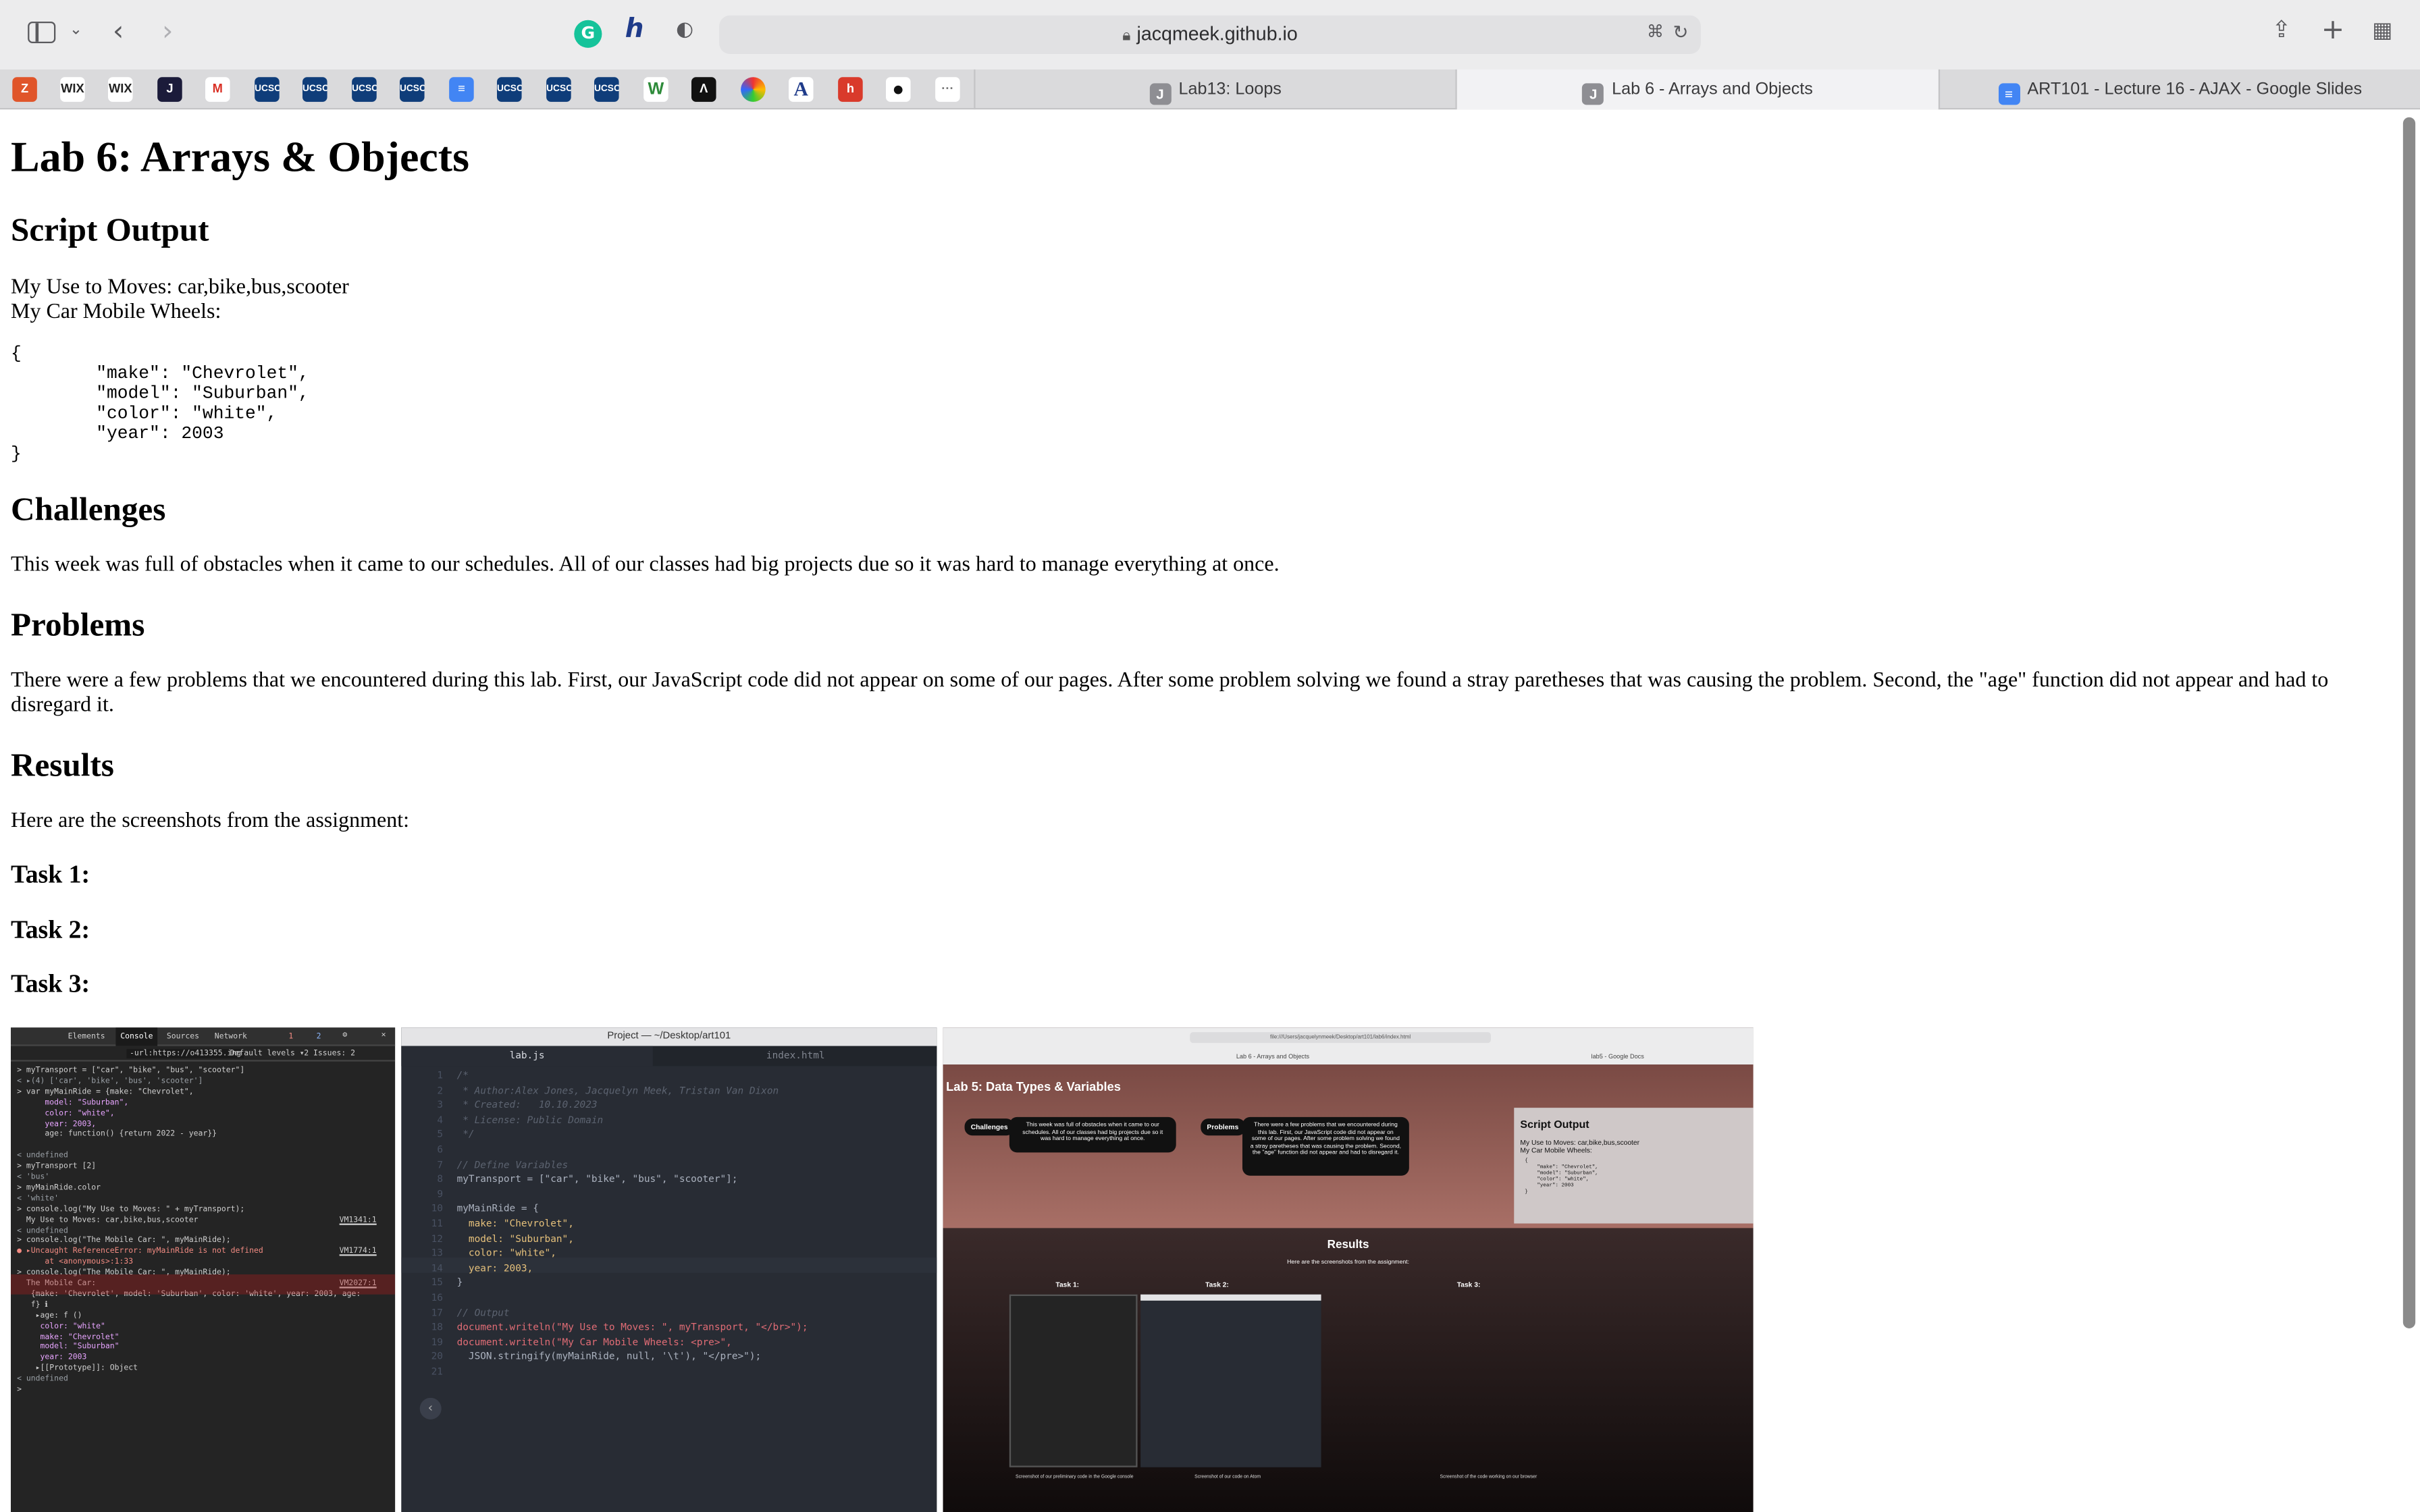 The image size is (2420, 1512). Describe the element at coordinates (947, 89) in the screenshot. I see `favorite-more-icon: ···` at that location.